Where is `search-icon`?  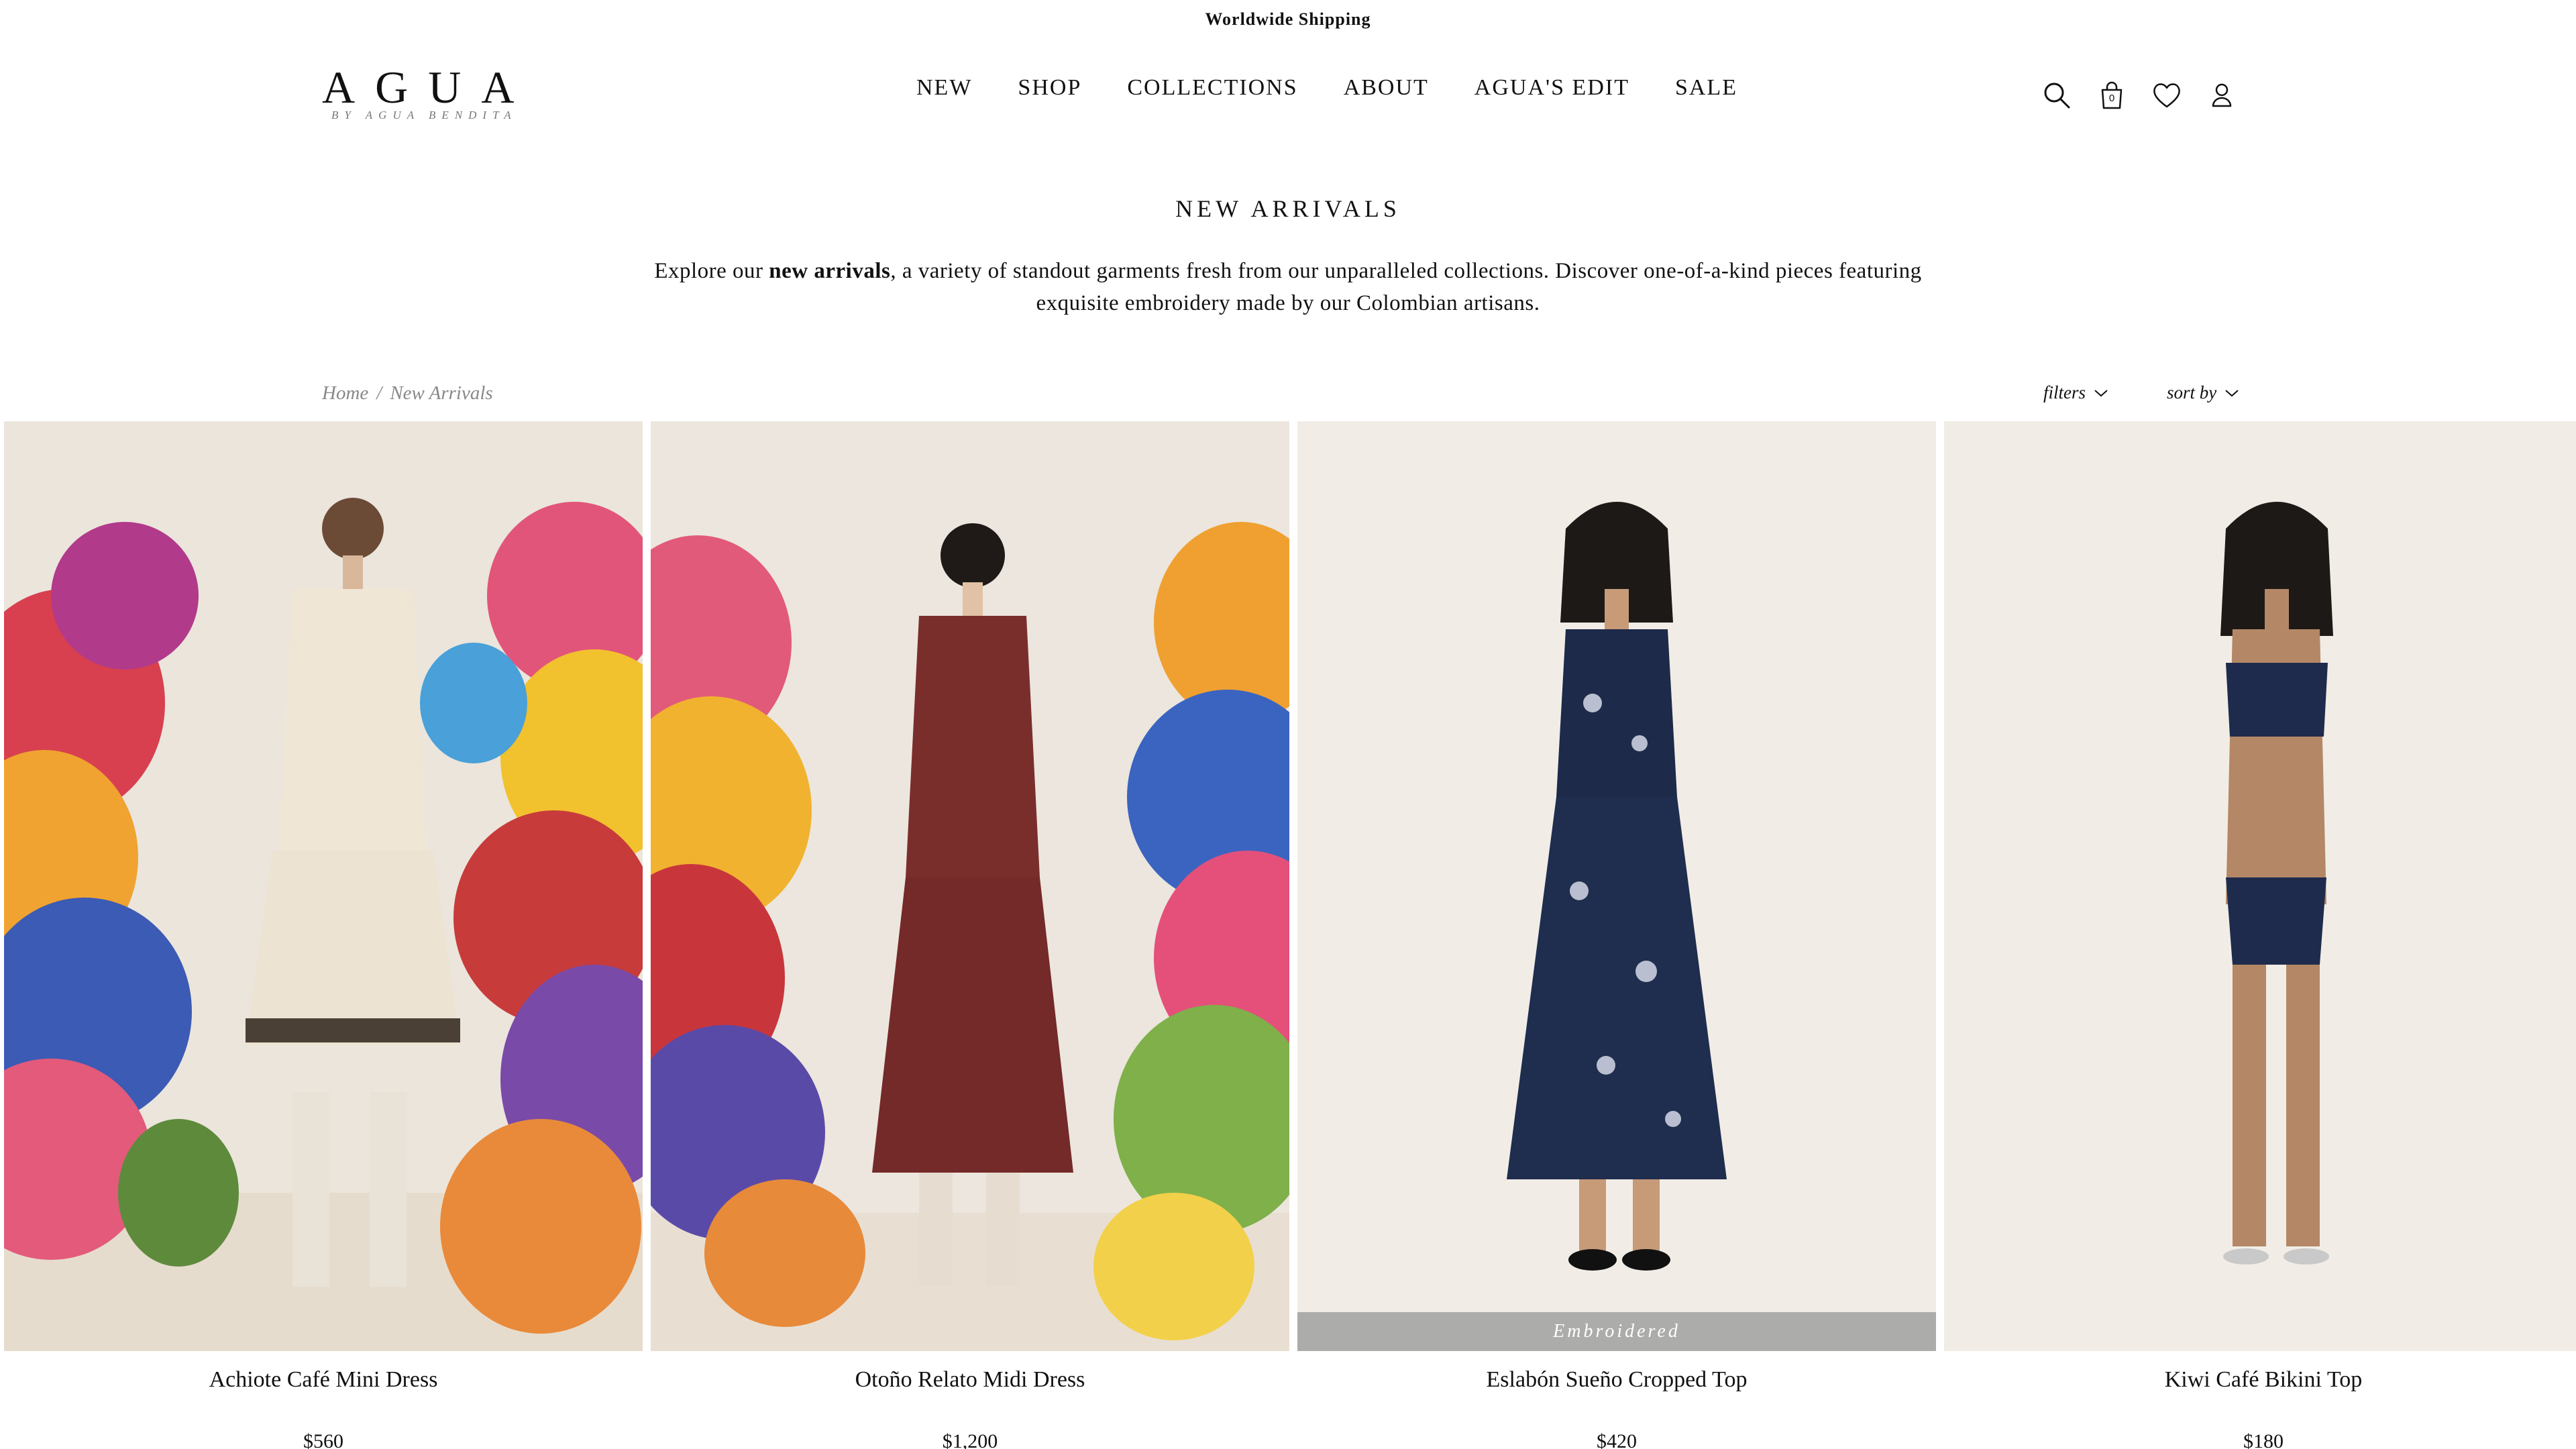 search-icon is located at coordinates (2057, 96).